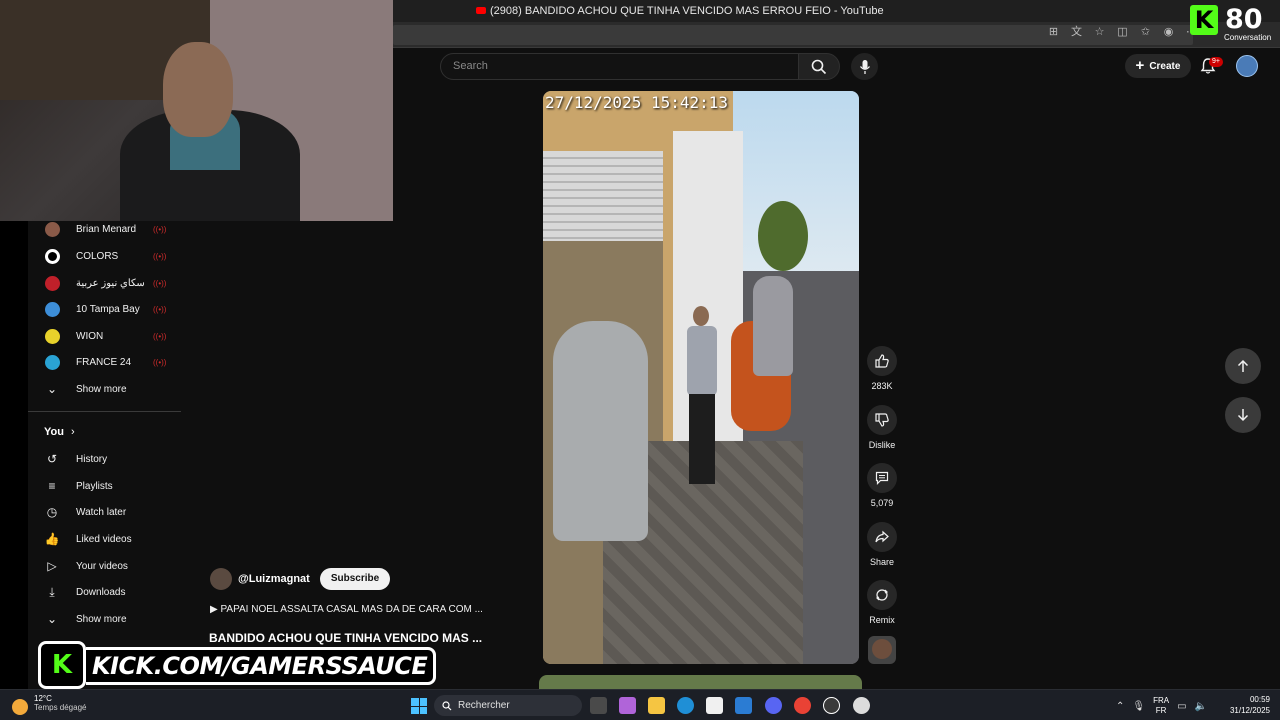  Describe the element at coordinates (52, 539) in the screenshot. I see `thumb-up-icon: 👍` at that location.